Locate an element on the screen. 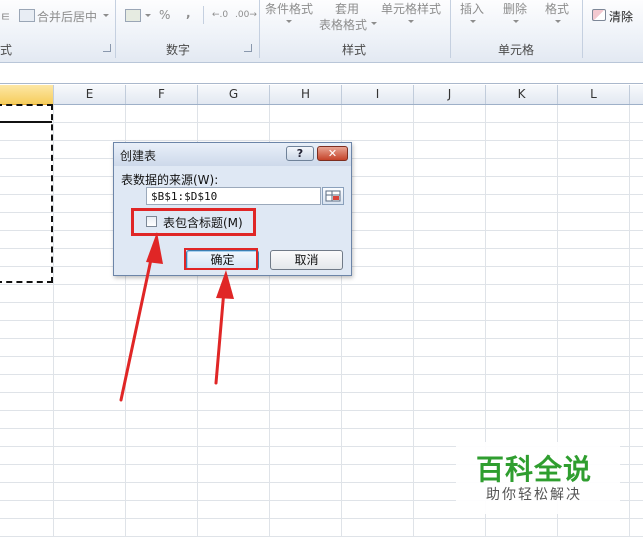  range-collapse-icon is located at coordinates (333, 196).